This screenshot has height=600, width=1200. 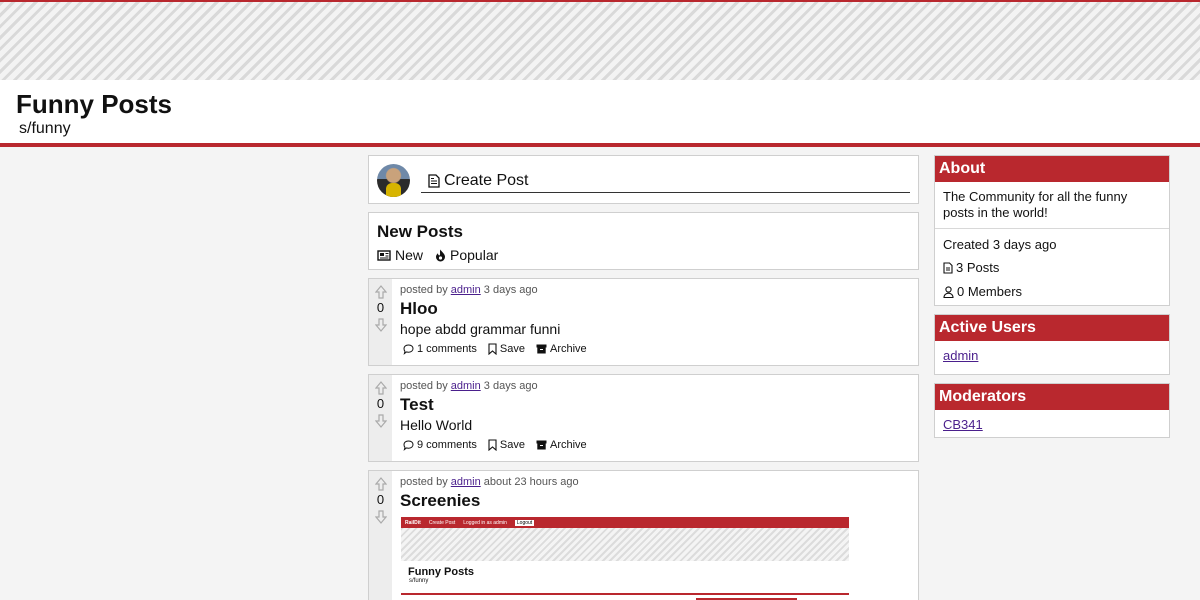 I want to click on fire-icon, so click(x=440, y=255).